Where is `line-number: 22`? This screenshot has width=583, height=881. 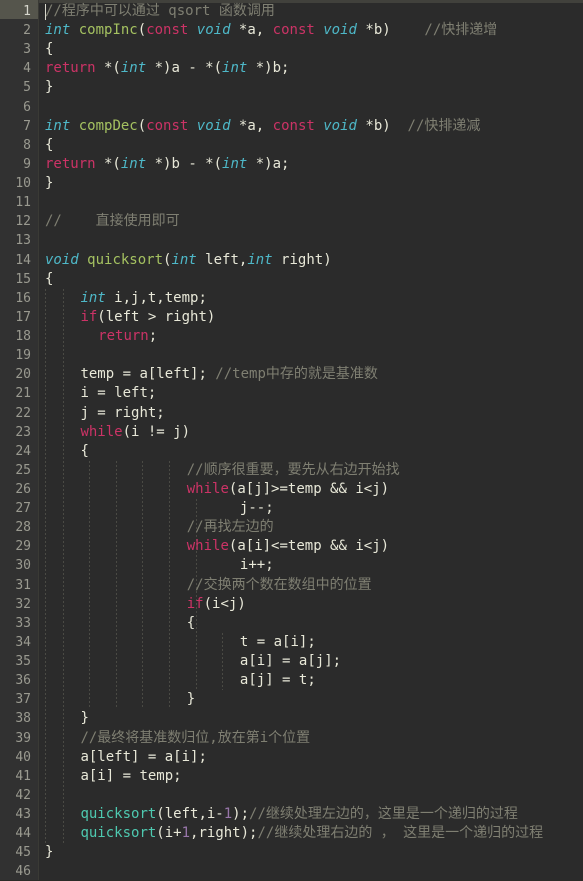
line-number: 22 is located at coordinates (23, 413).